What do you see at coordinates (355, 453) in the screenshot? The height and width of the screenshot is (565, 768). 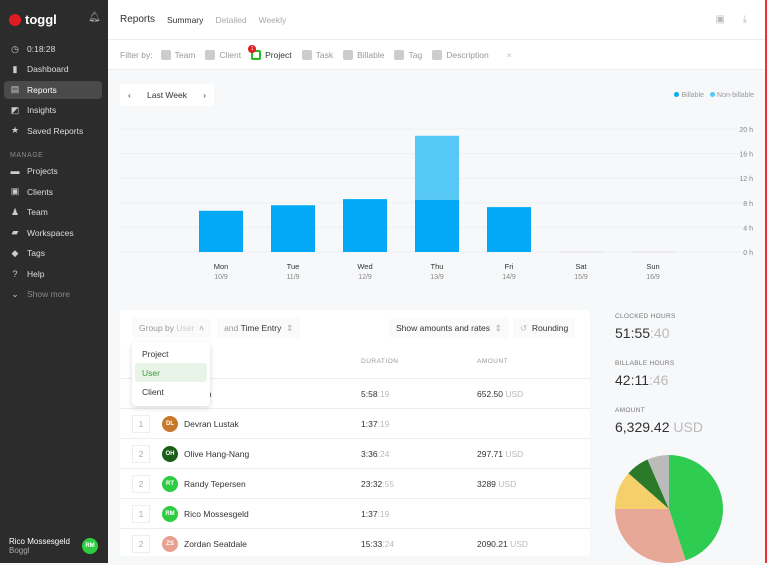 I see `table-row: 2 OH Olive Hang-Nang 3:36:24 297.71 USD` at bounding box center [355, 453].